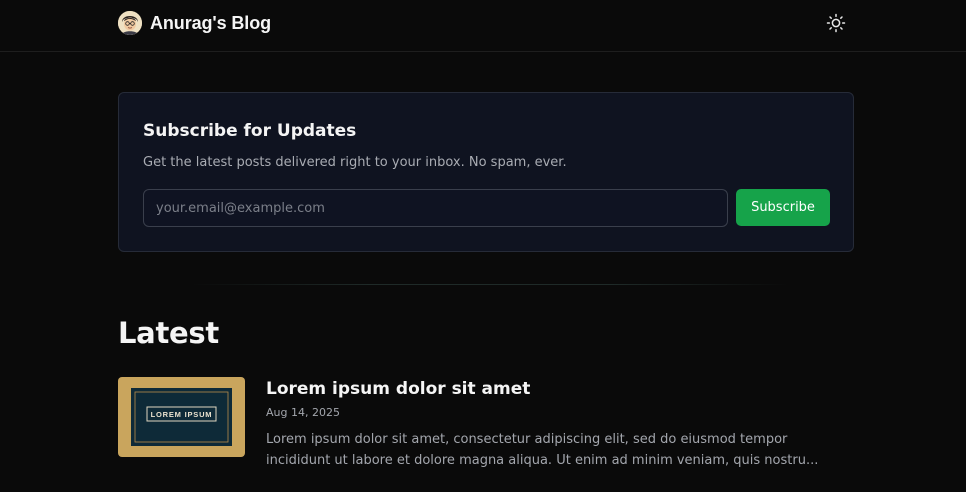  Describe the element at coordinates (398, 389) in the screenshot. I see `post-title: Lorem ipsum dolor sit amet` at that location.